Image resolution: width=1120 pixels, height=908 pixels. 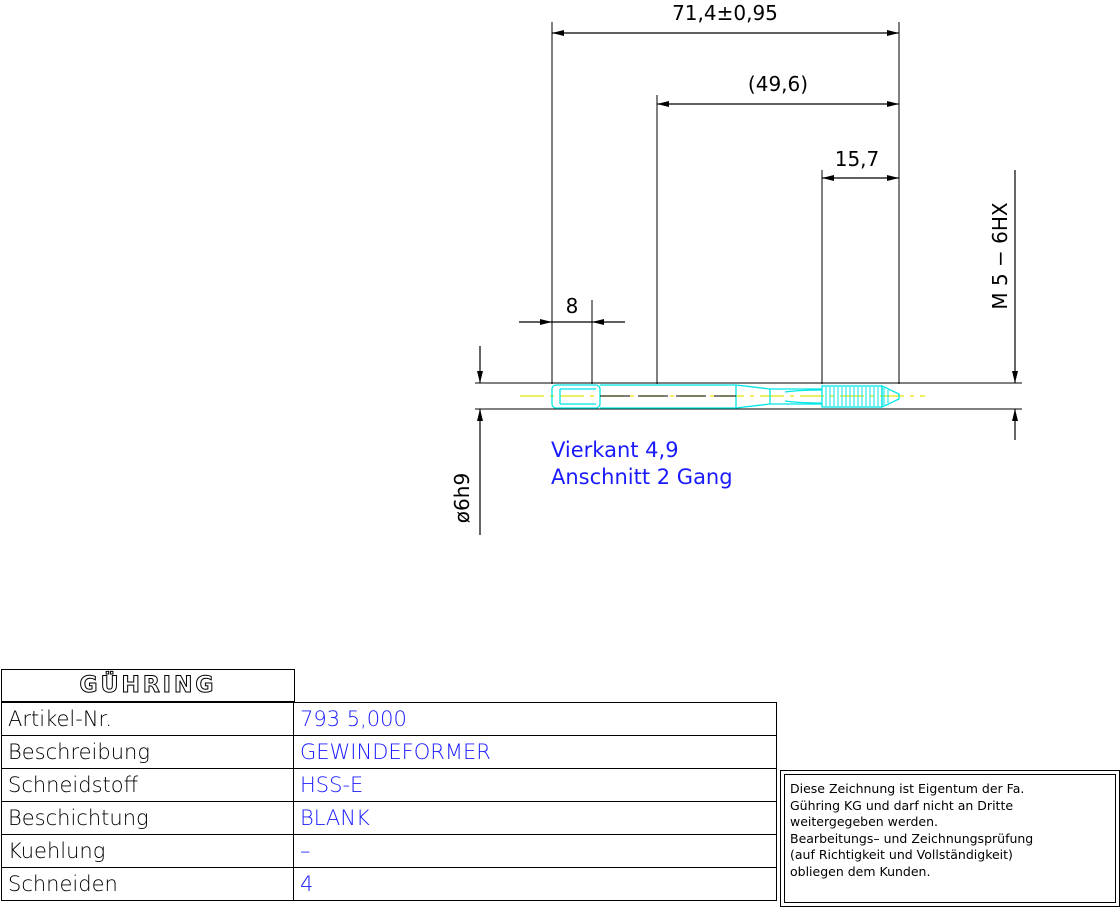 I want to click on notice-line: obliegen dem Kunden., so click(x=860, y=871).